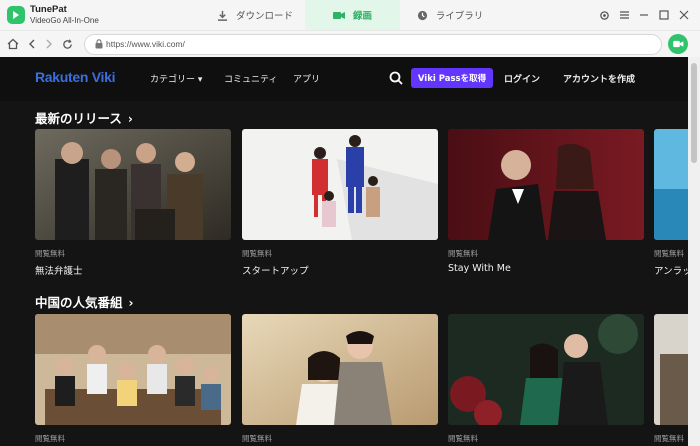 Image resolution: width=700 pixels, height=446 pixels. Describe the element at coordinates (176, 78) in the screenshot. I see `nav-category: カテゴリー ▾` at that location.